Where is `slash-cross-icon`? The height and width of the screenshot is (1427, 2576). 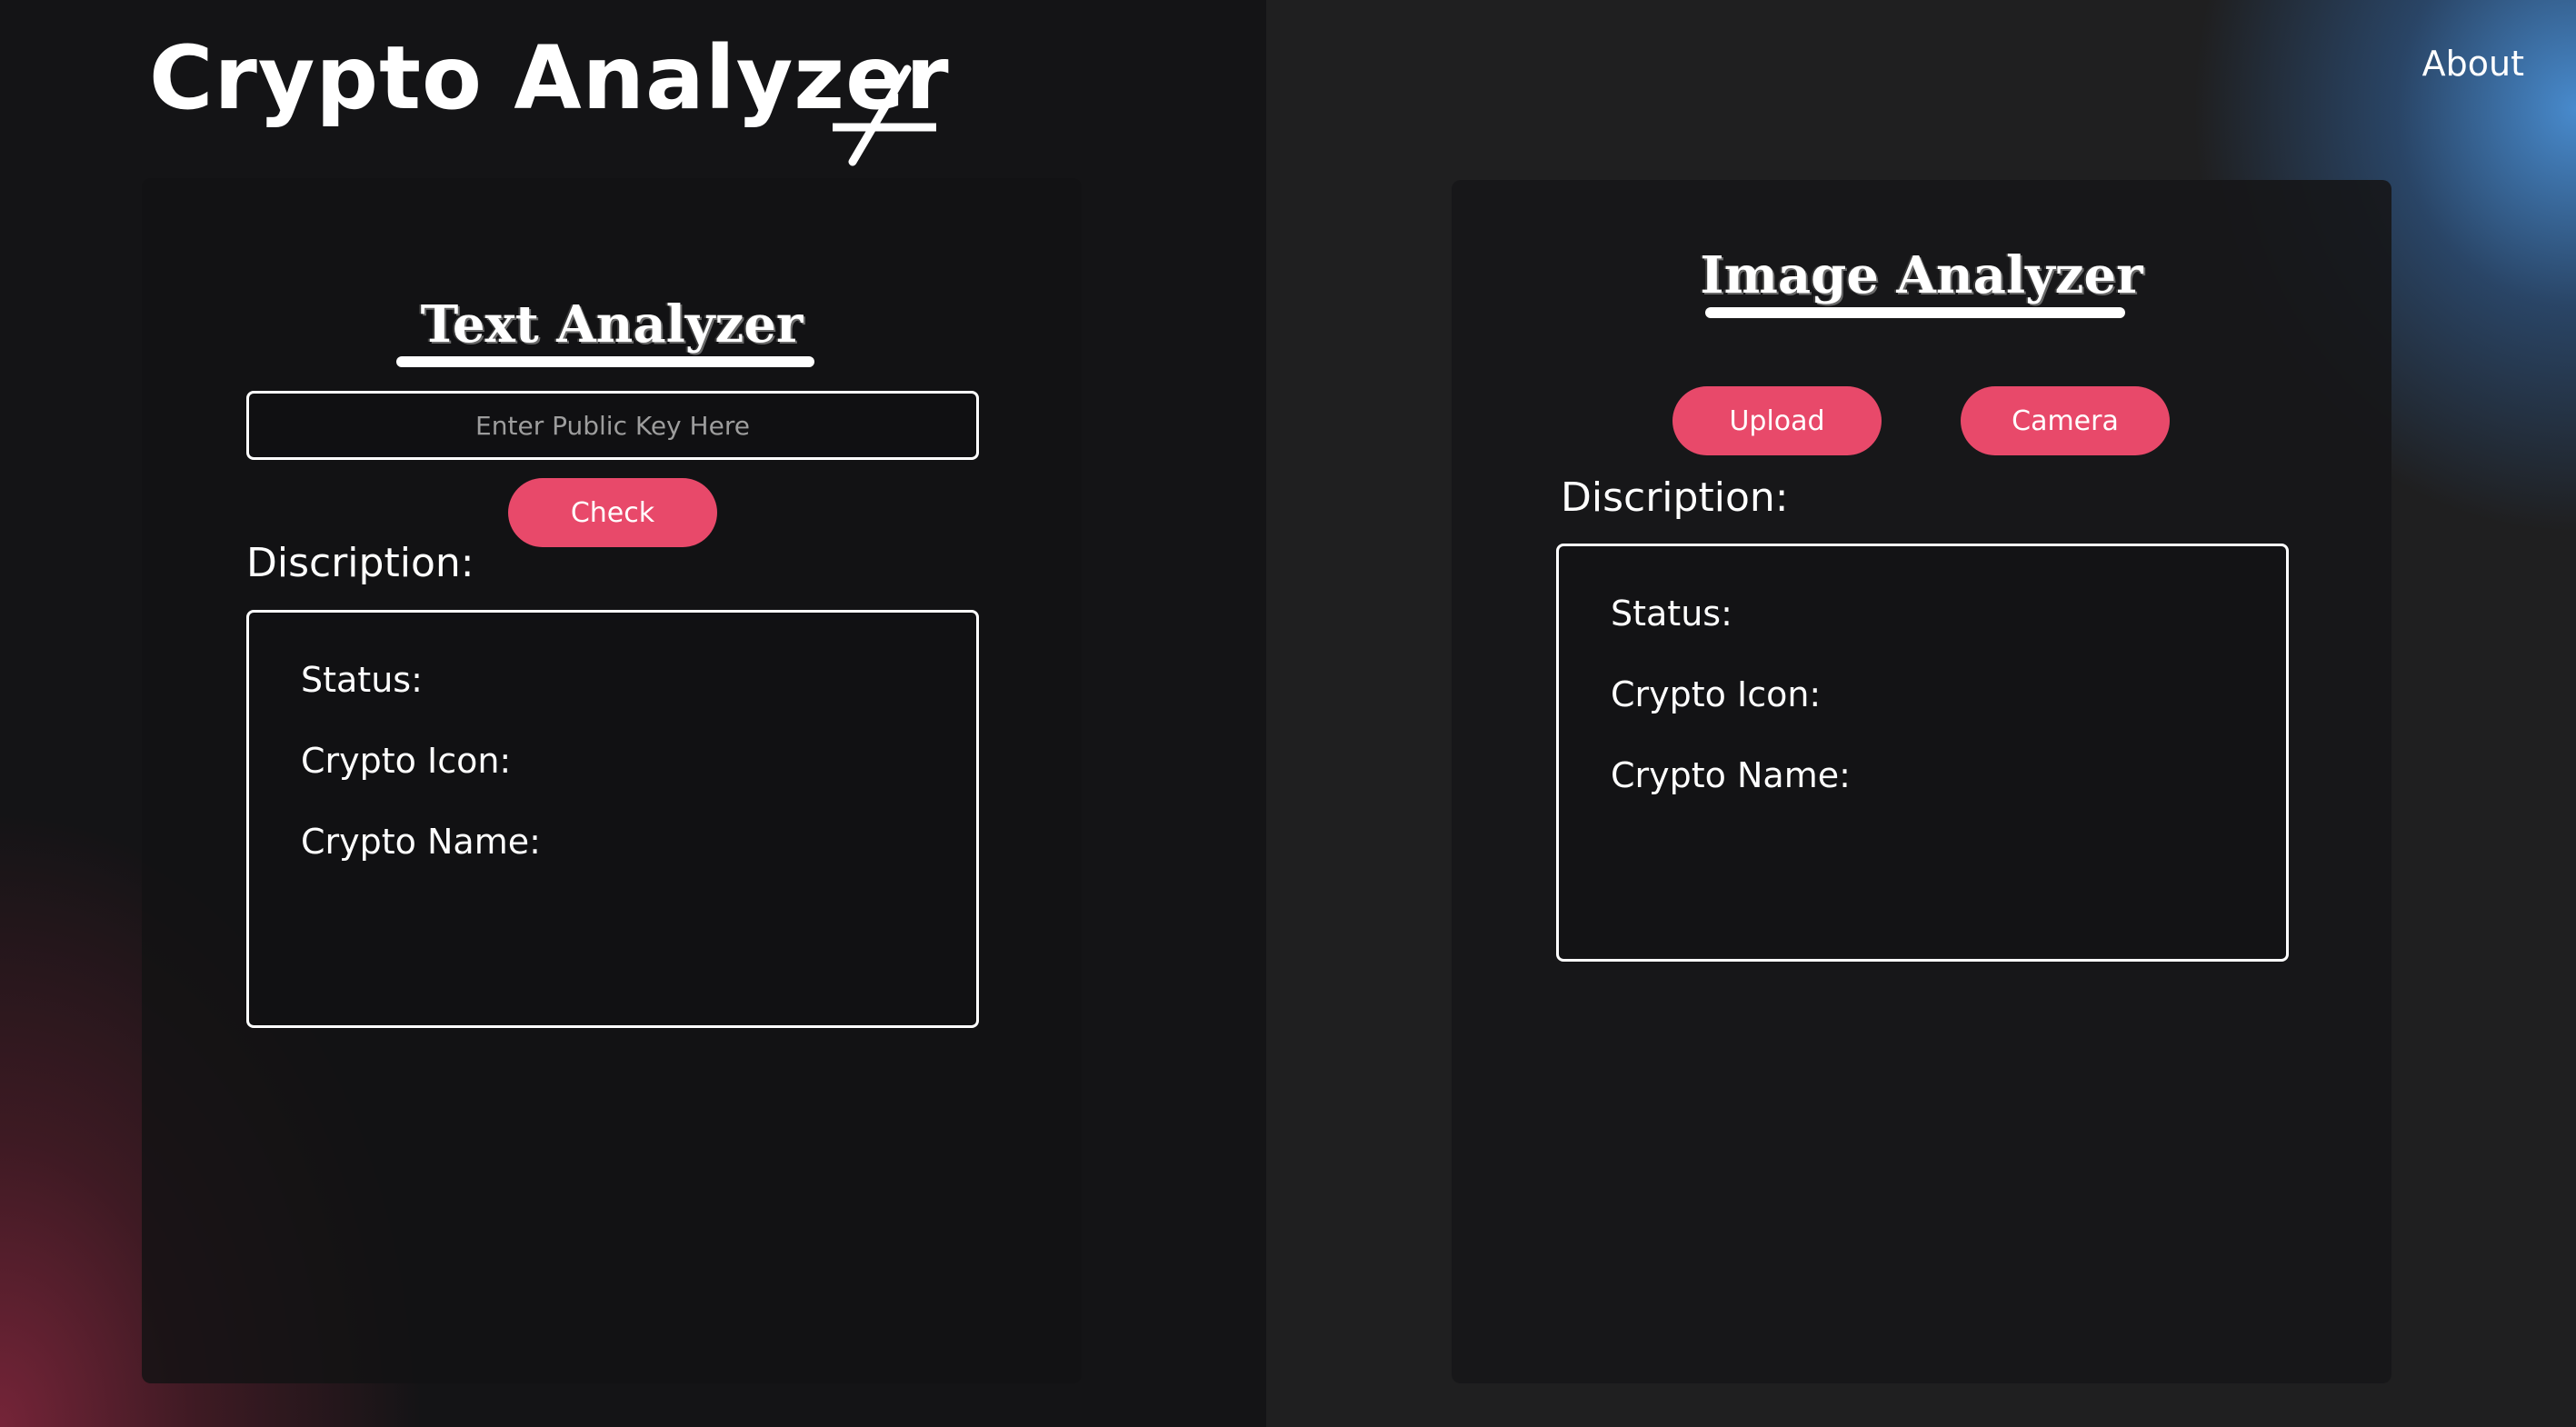 slash-cross-icon is located at coordinates (884, 115).